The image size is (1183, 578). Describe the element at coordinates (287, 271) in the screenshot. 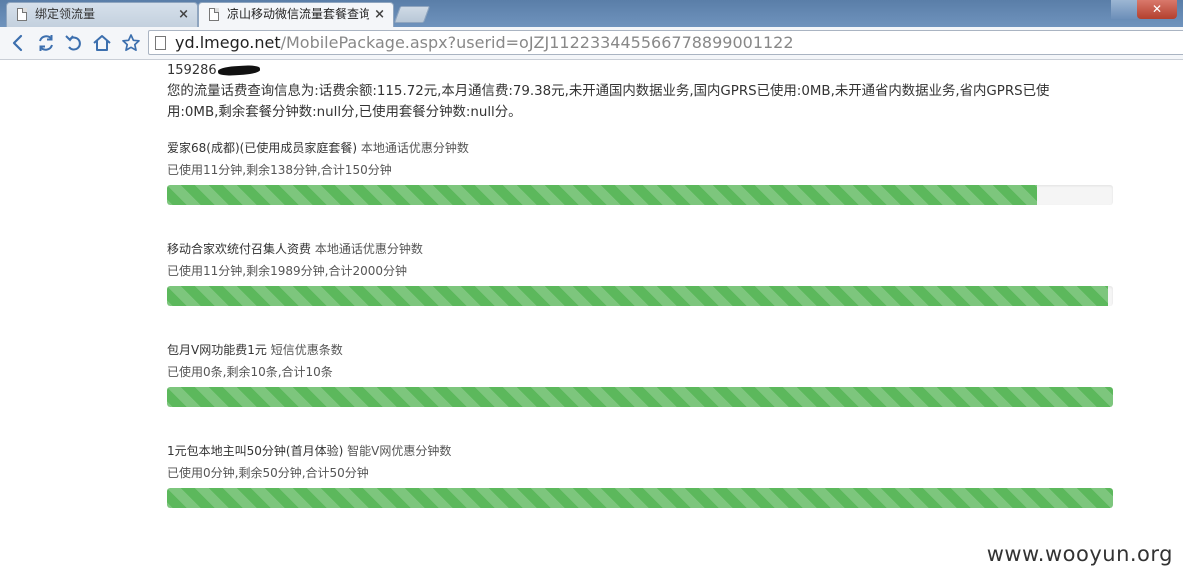

I see `package-usage: 已使用11分钟,剩余1989分钟,合计2000分钟` at that location.